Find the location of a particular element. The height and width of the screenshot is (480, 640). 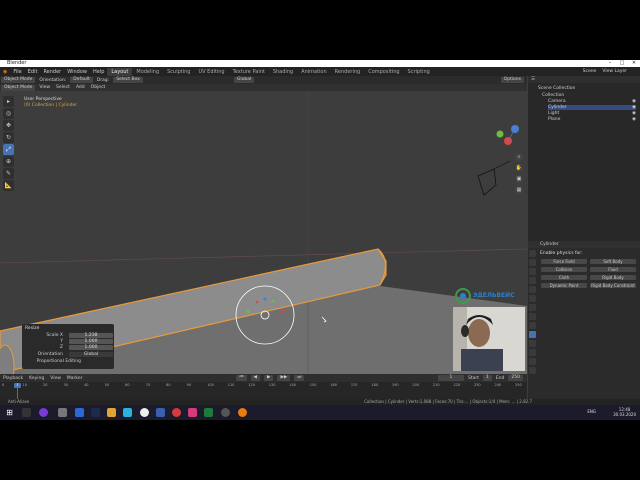

photoshop-icon is located at coordinates (95, 412).